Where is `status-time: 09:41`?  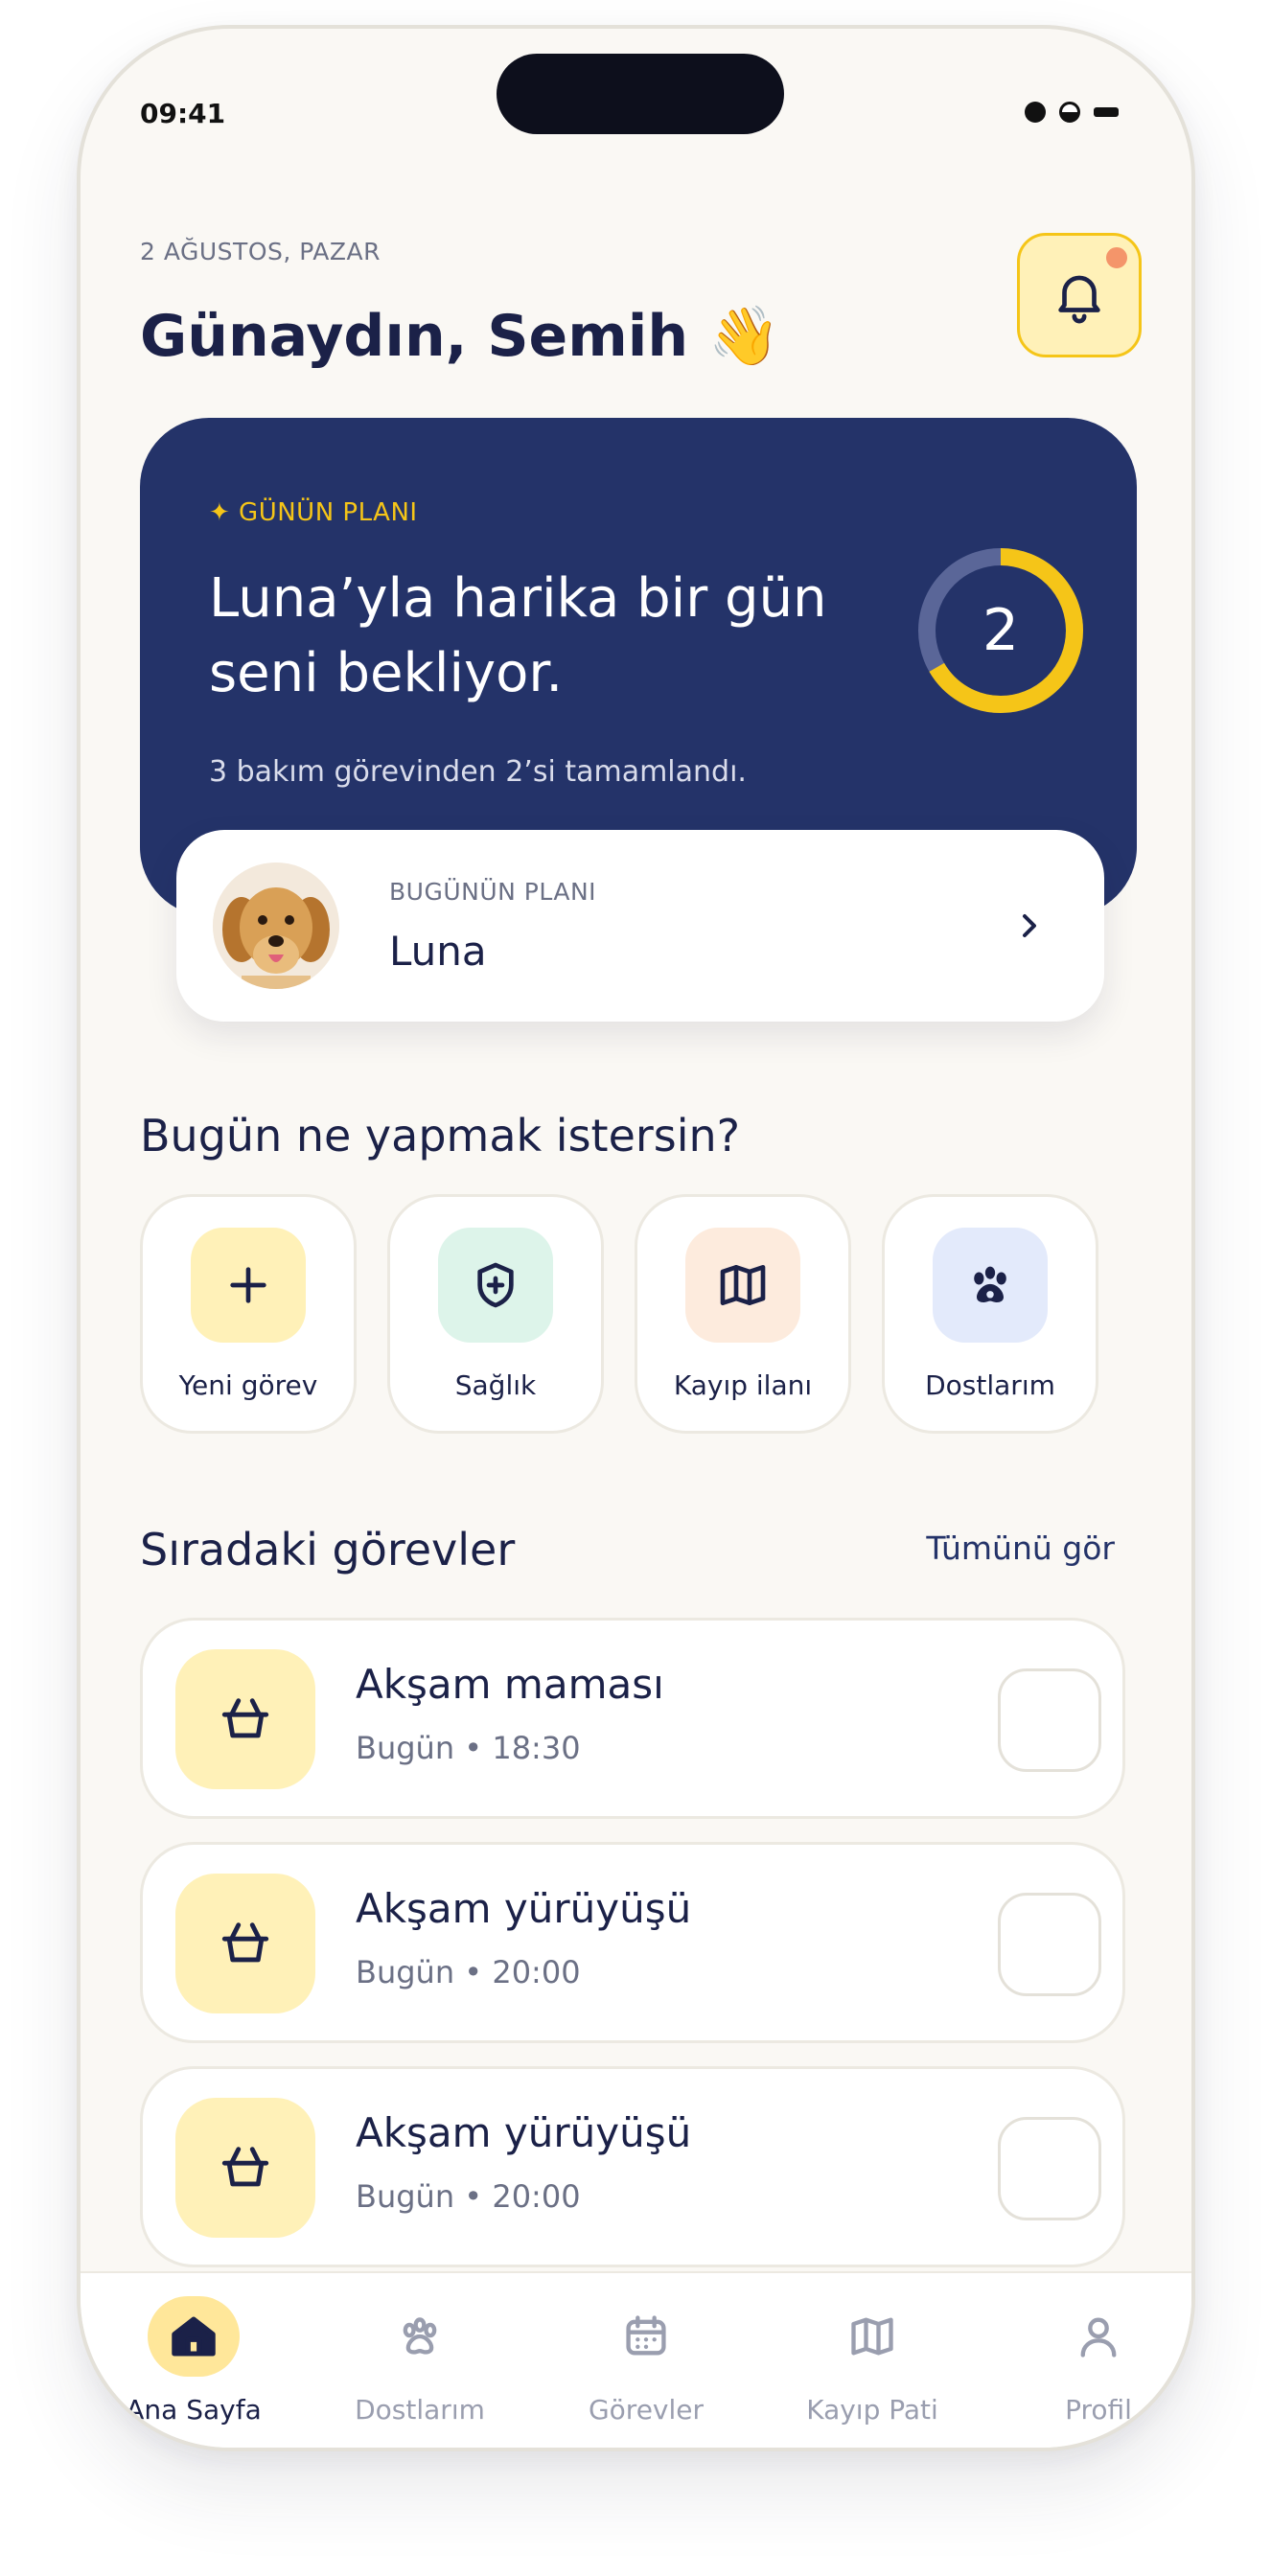
status-time: 09:41 is located at coordinates (183, 114).